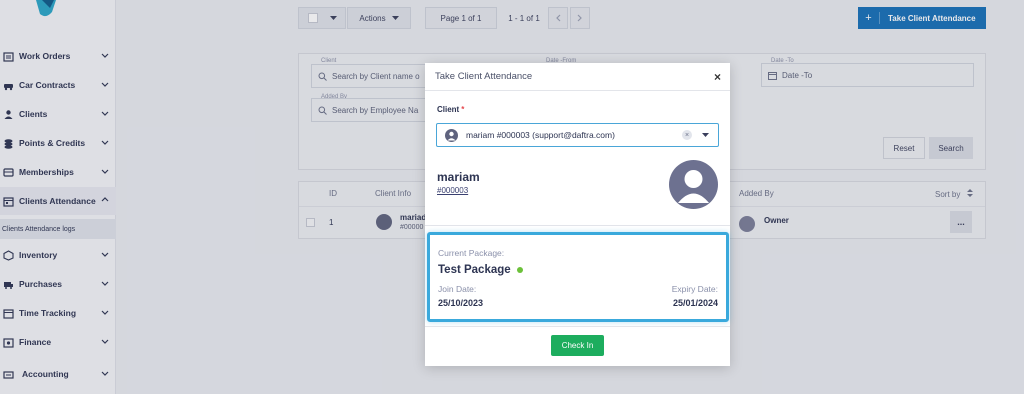  I want to click on selected-client: mariam #000003 (support@daftra.com), so click(540, 135).